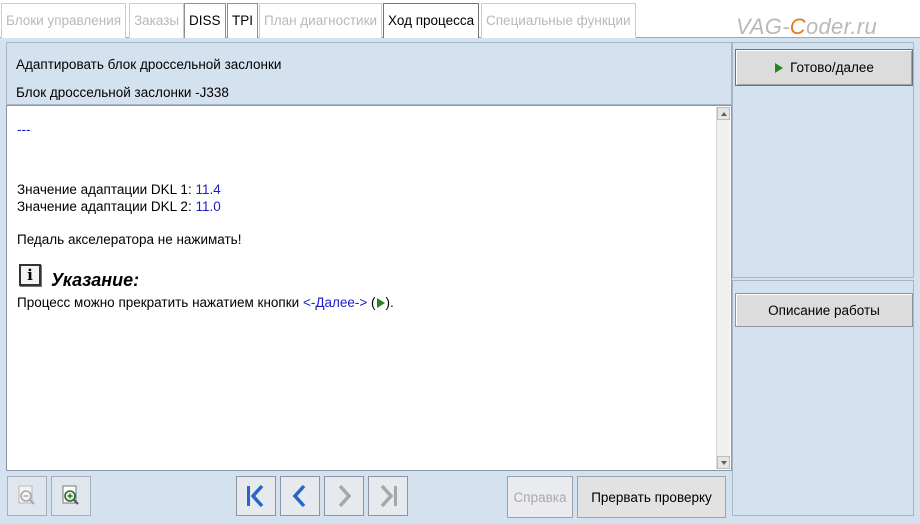 The height and width of the screenshot is (524, 920). I want to click on right-panel-bottom: Описание работы, so click(823, 398).